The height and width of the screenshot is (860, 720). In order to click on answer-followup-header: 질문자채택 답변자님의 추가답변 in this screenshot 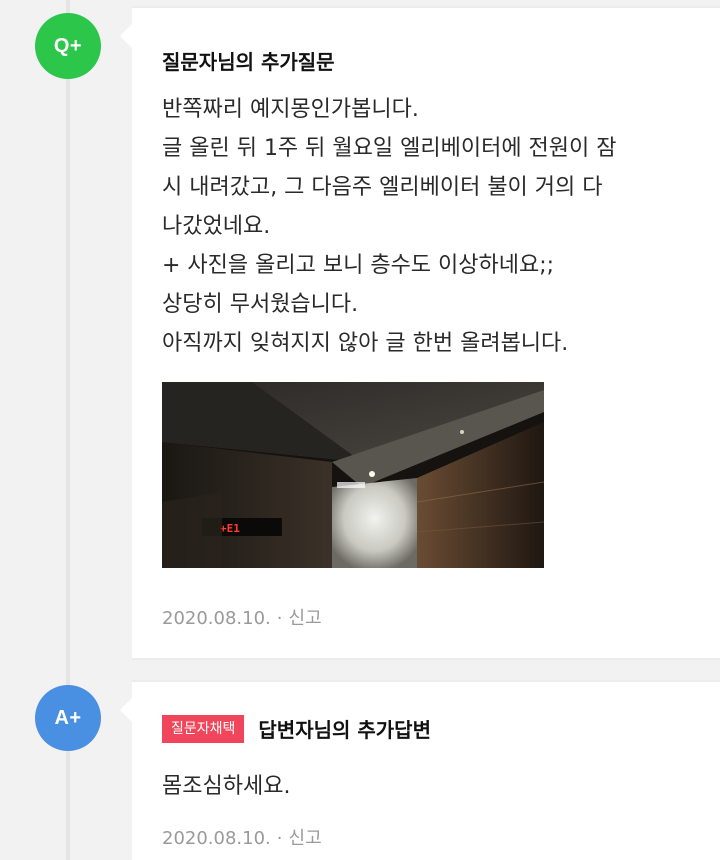, I will do `click(296, 728)`.